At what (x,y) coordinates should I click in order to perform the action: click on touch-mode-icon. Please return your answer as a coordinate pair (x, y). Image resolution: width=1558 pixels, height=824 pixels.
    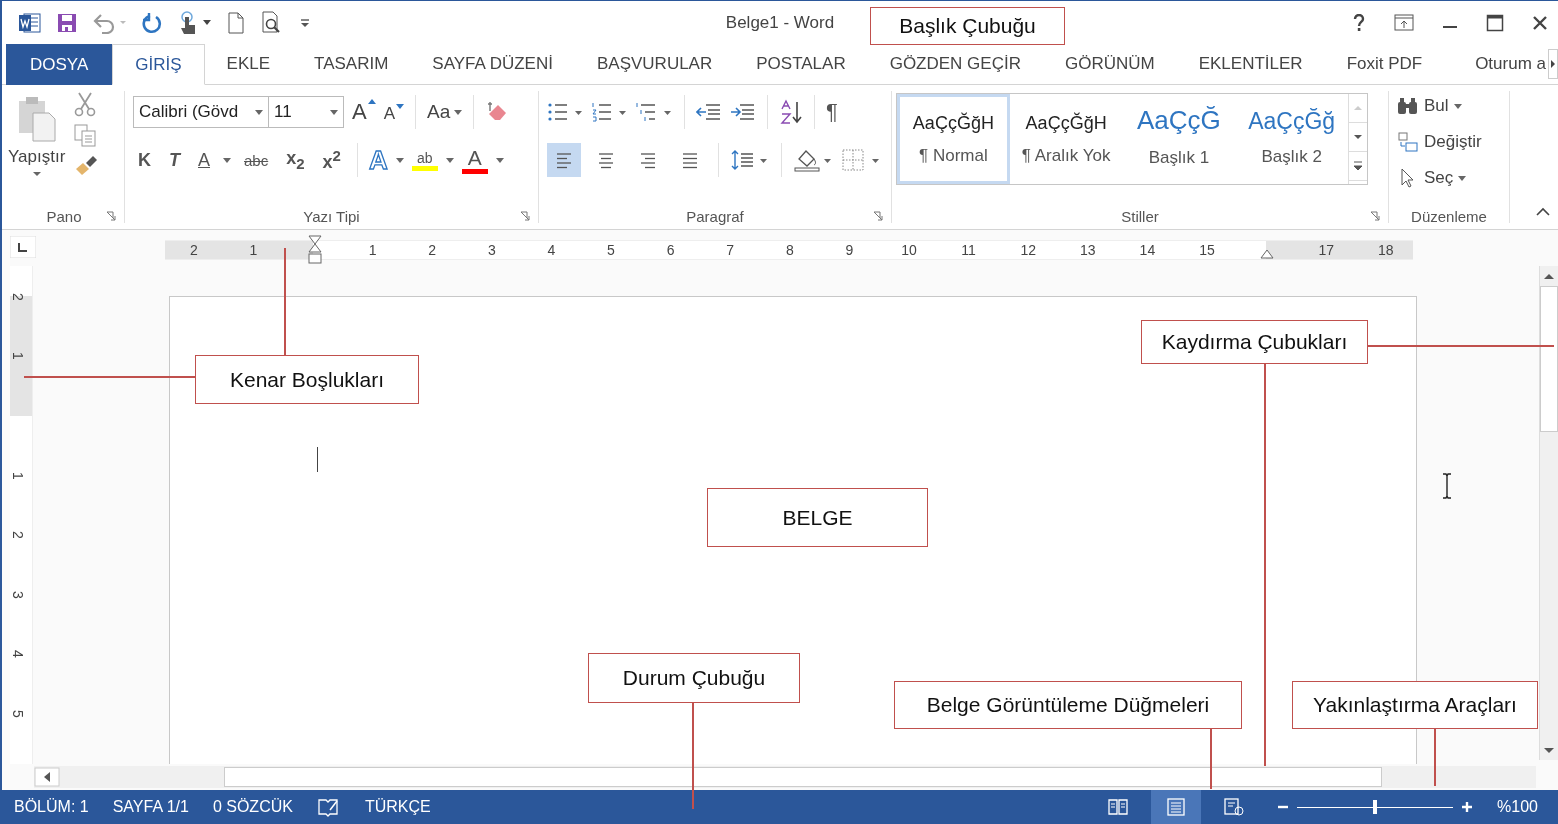
    Looking at the image, I should click on (195, 22).